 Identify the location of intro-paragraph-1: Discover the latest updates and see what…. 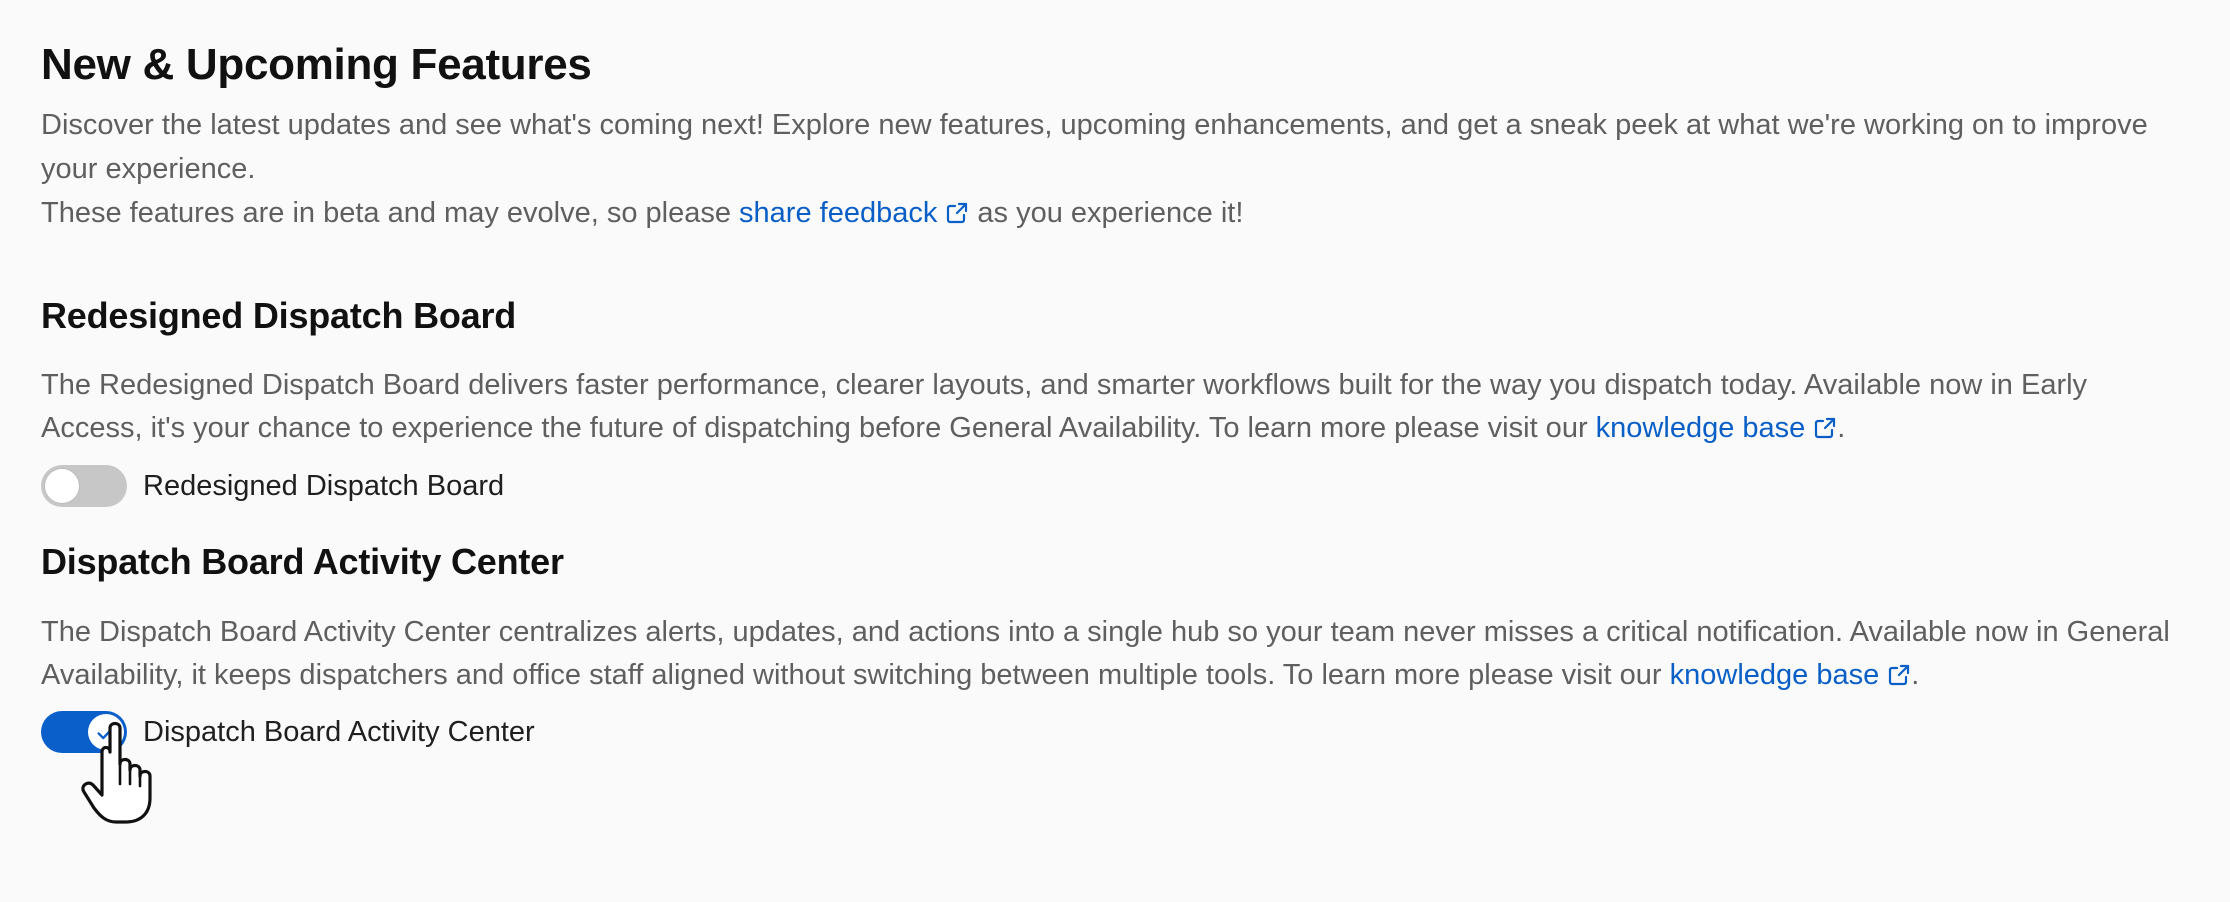
(1094, 147).